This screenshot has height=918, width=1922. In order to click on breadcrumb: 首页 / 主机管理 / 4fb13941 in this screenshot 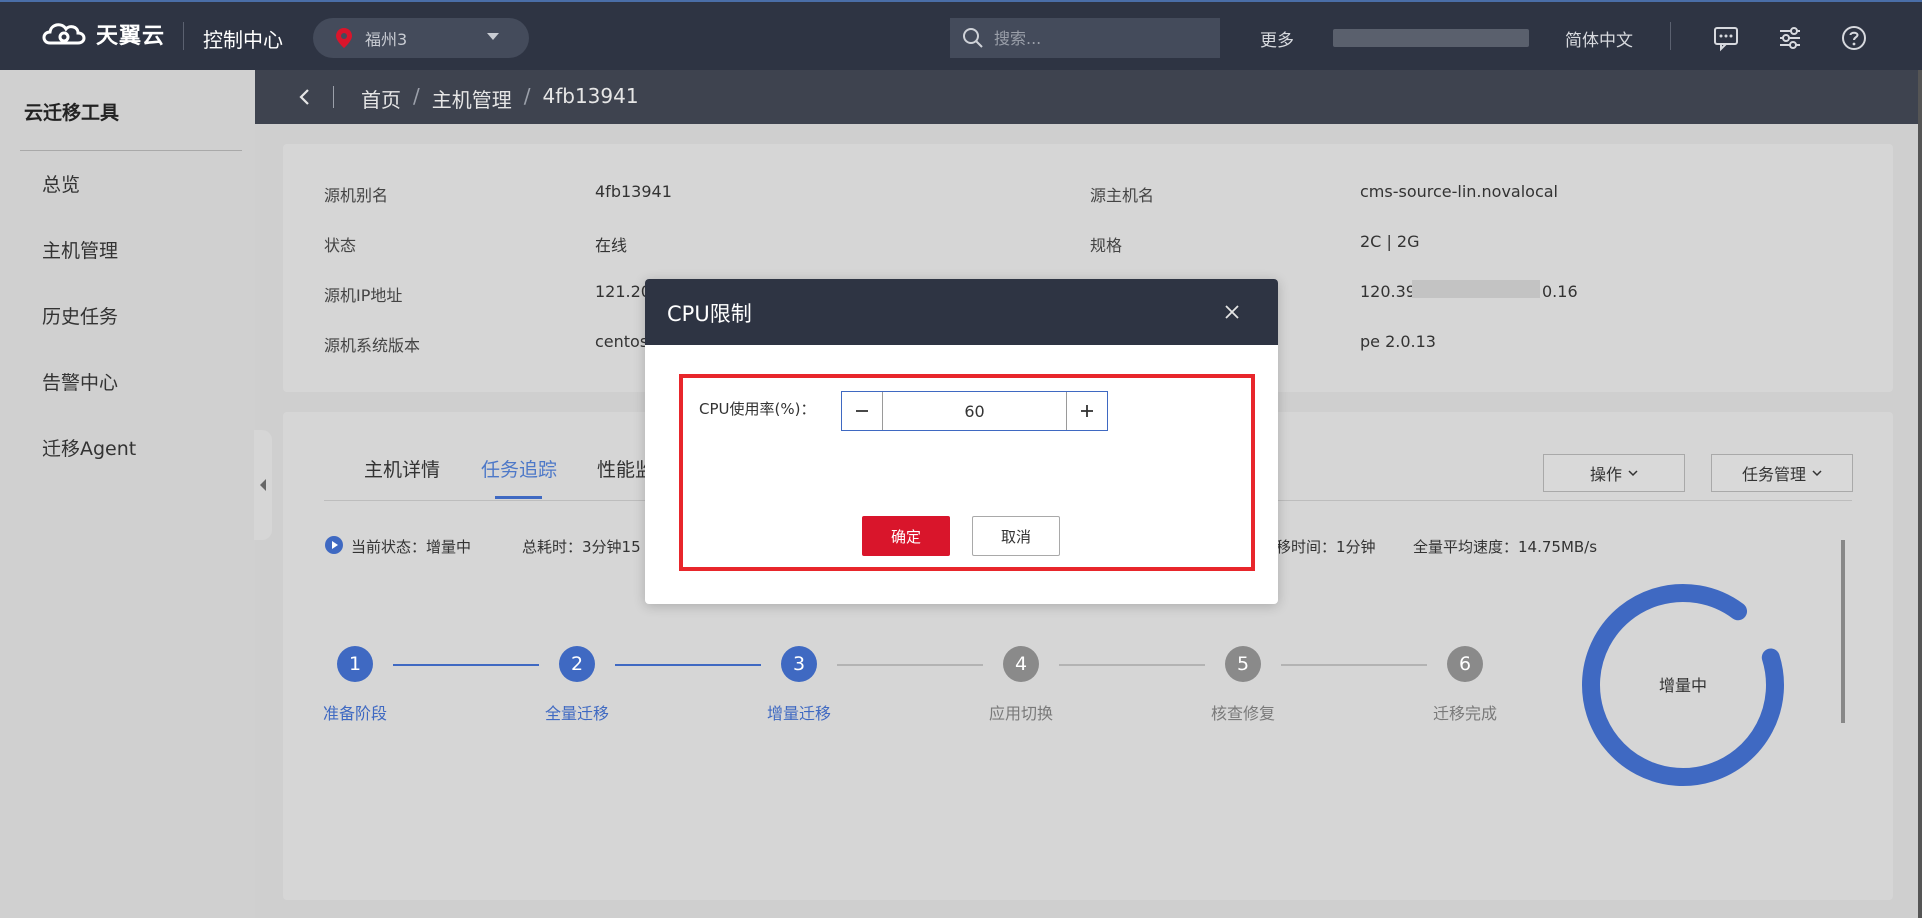, I will do `click(500, 98)`.